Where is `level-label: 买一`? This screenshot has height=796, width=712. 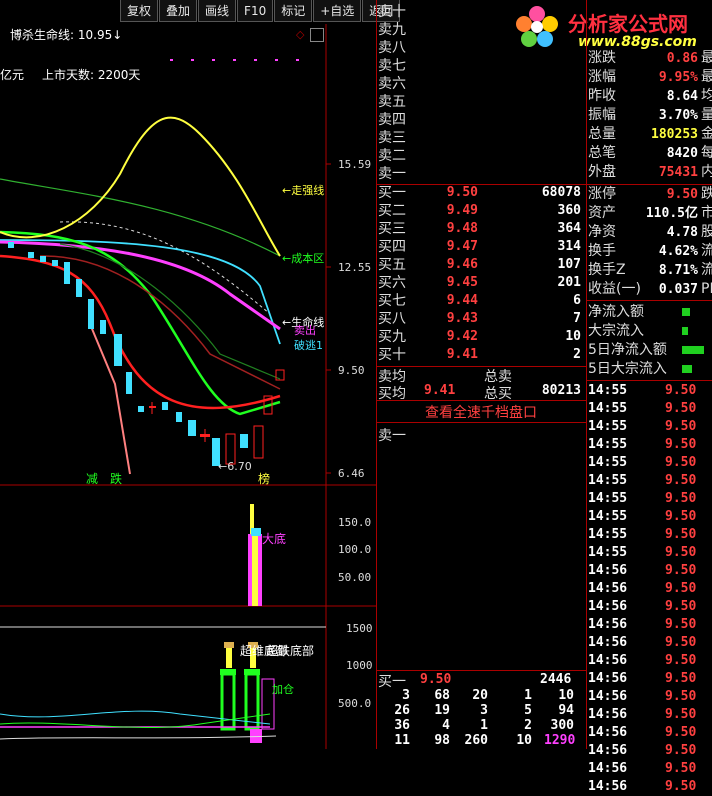
level-label: 买一 is located at coordinates (392, 193).